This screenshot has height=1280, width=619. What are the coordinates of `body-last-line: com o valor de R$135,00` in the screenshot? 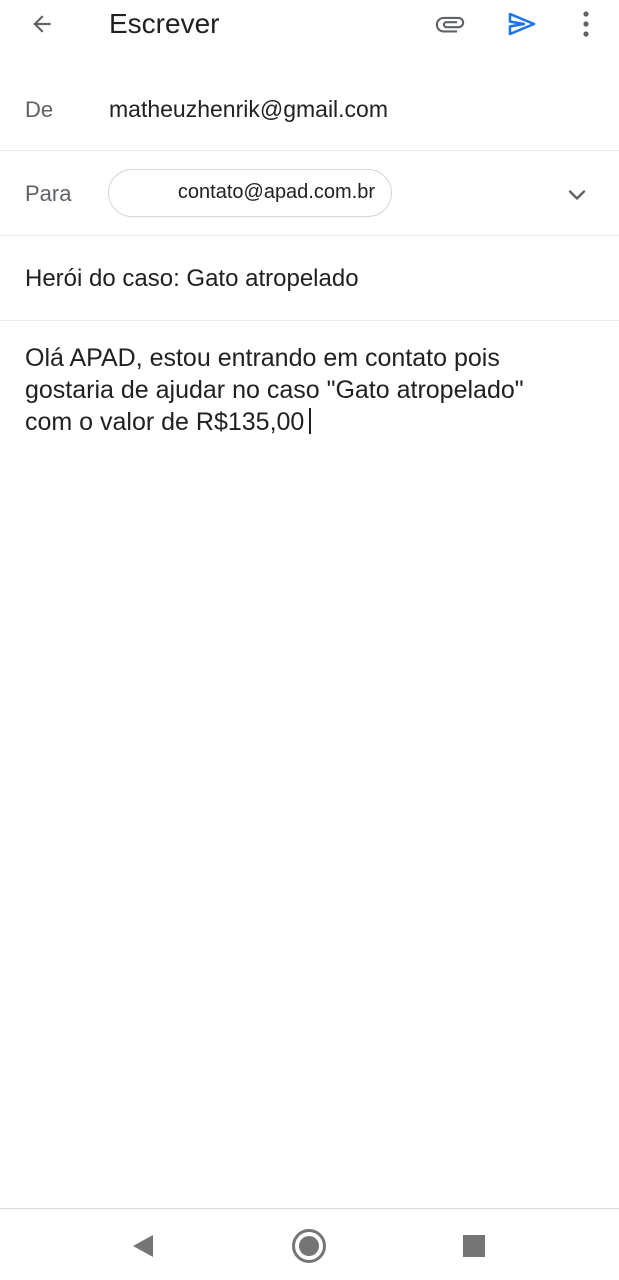 It's located at (310, 422).